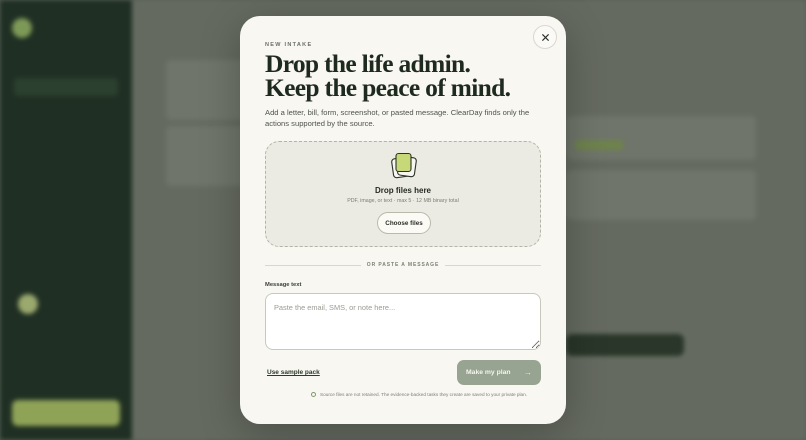 Image resolution: width=806 pixels, height=440 pixels. What do you see at coordinates (488, 372) in the screenshot?
I see `make-my-plan-label: Make my plan` at bounding box center [488, 372].